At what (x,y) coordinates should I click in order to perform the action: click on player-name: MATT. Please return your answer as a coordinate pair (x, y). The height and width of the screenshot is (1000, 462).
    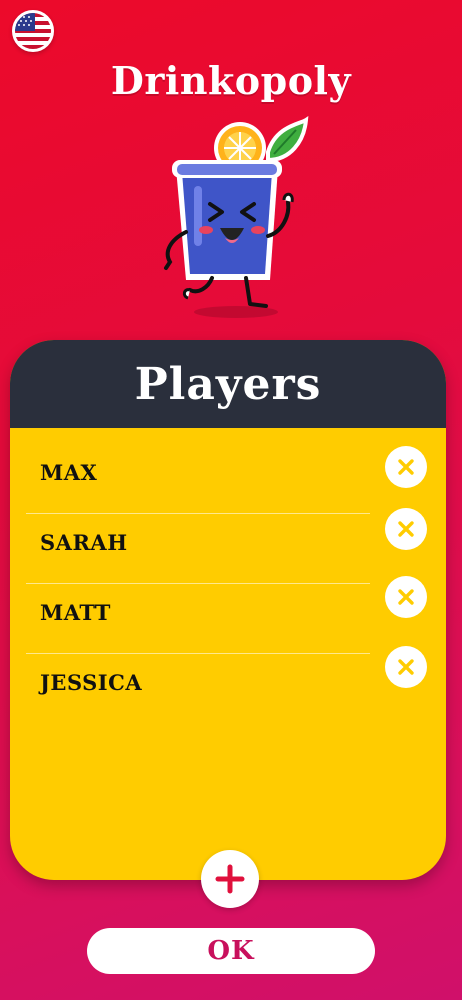
    Looking at the image, I should click on (75, 612).